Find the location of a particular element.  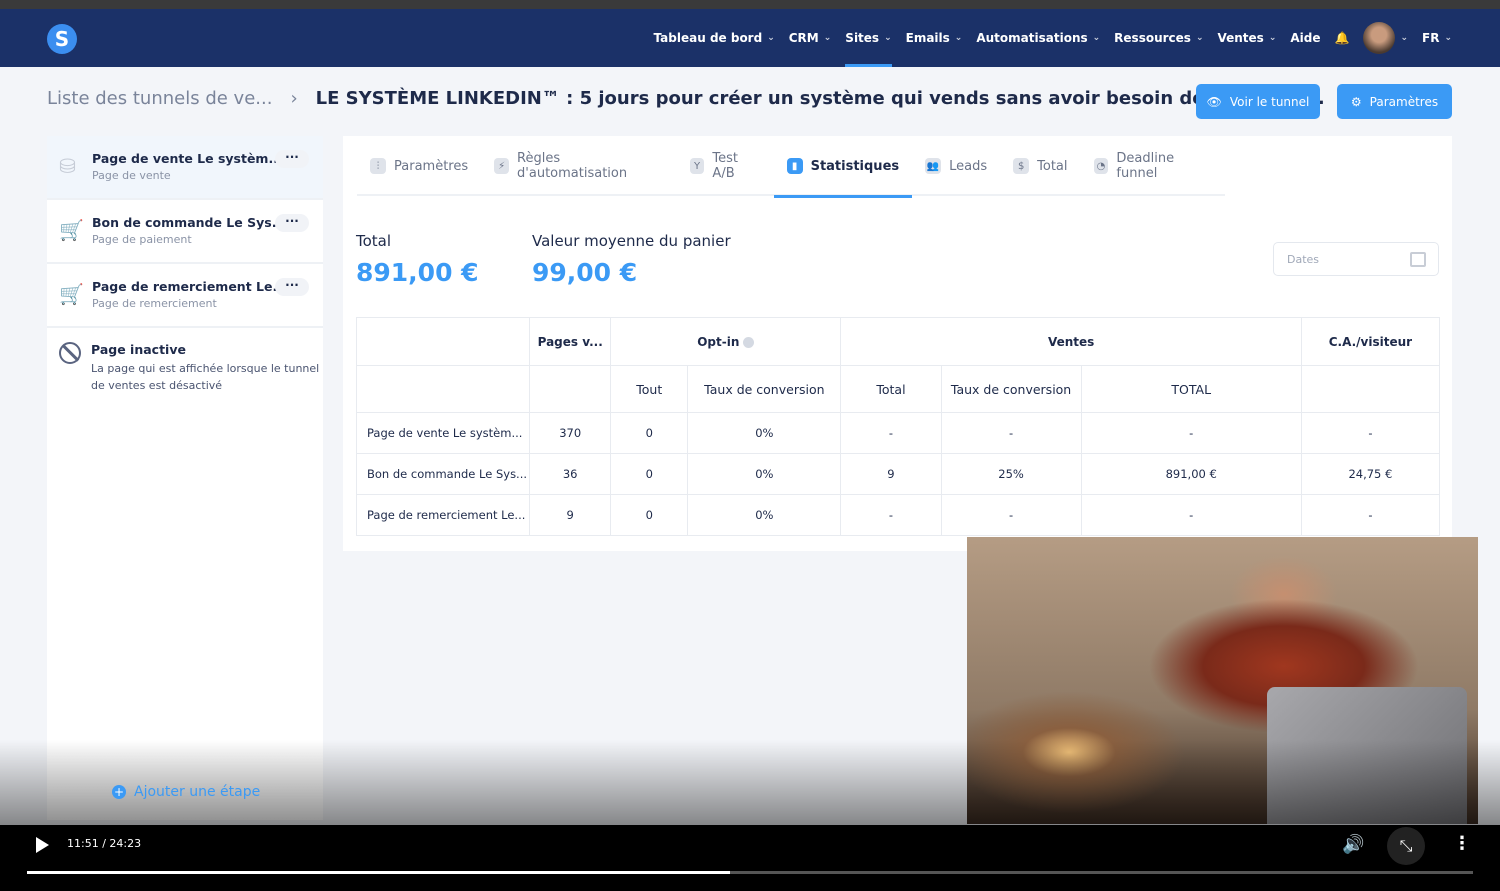

kpi-avg-cart: Valeur moyenne du panier 99,00 € is located at coordinates (631, 259).